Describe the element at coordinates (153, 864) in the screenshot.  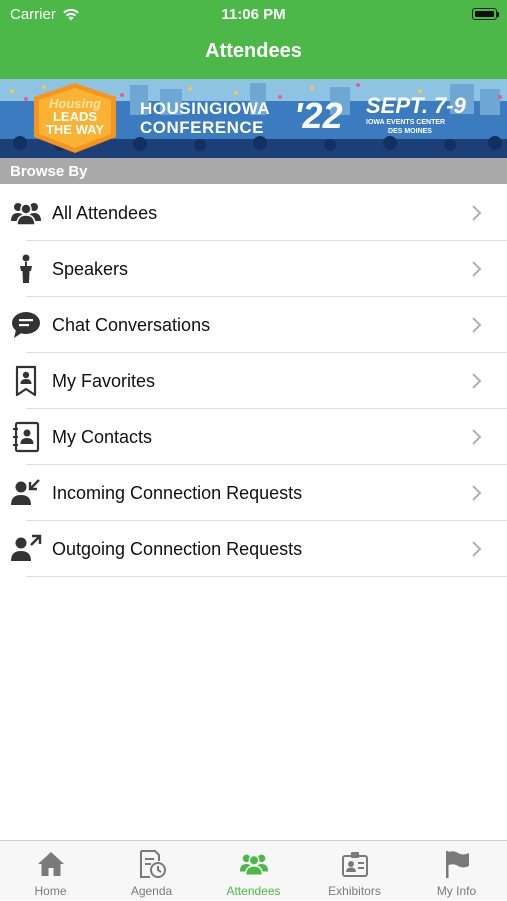
I see `agenda-calendar-icon` at that location.